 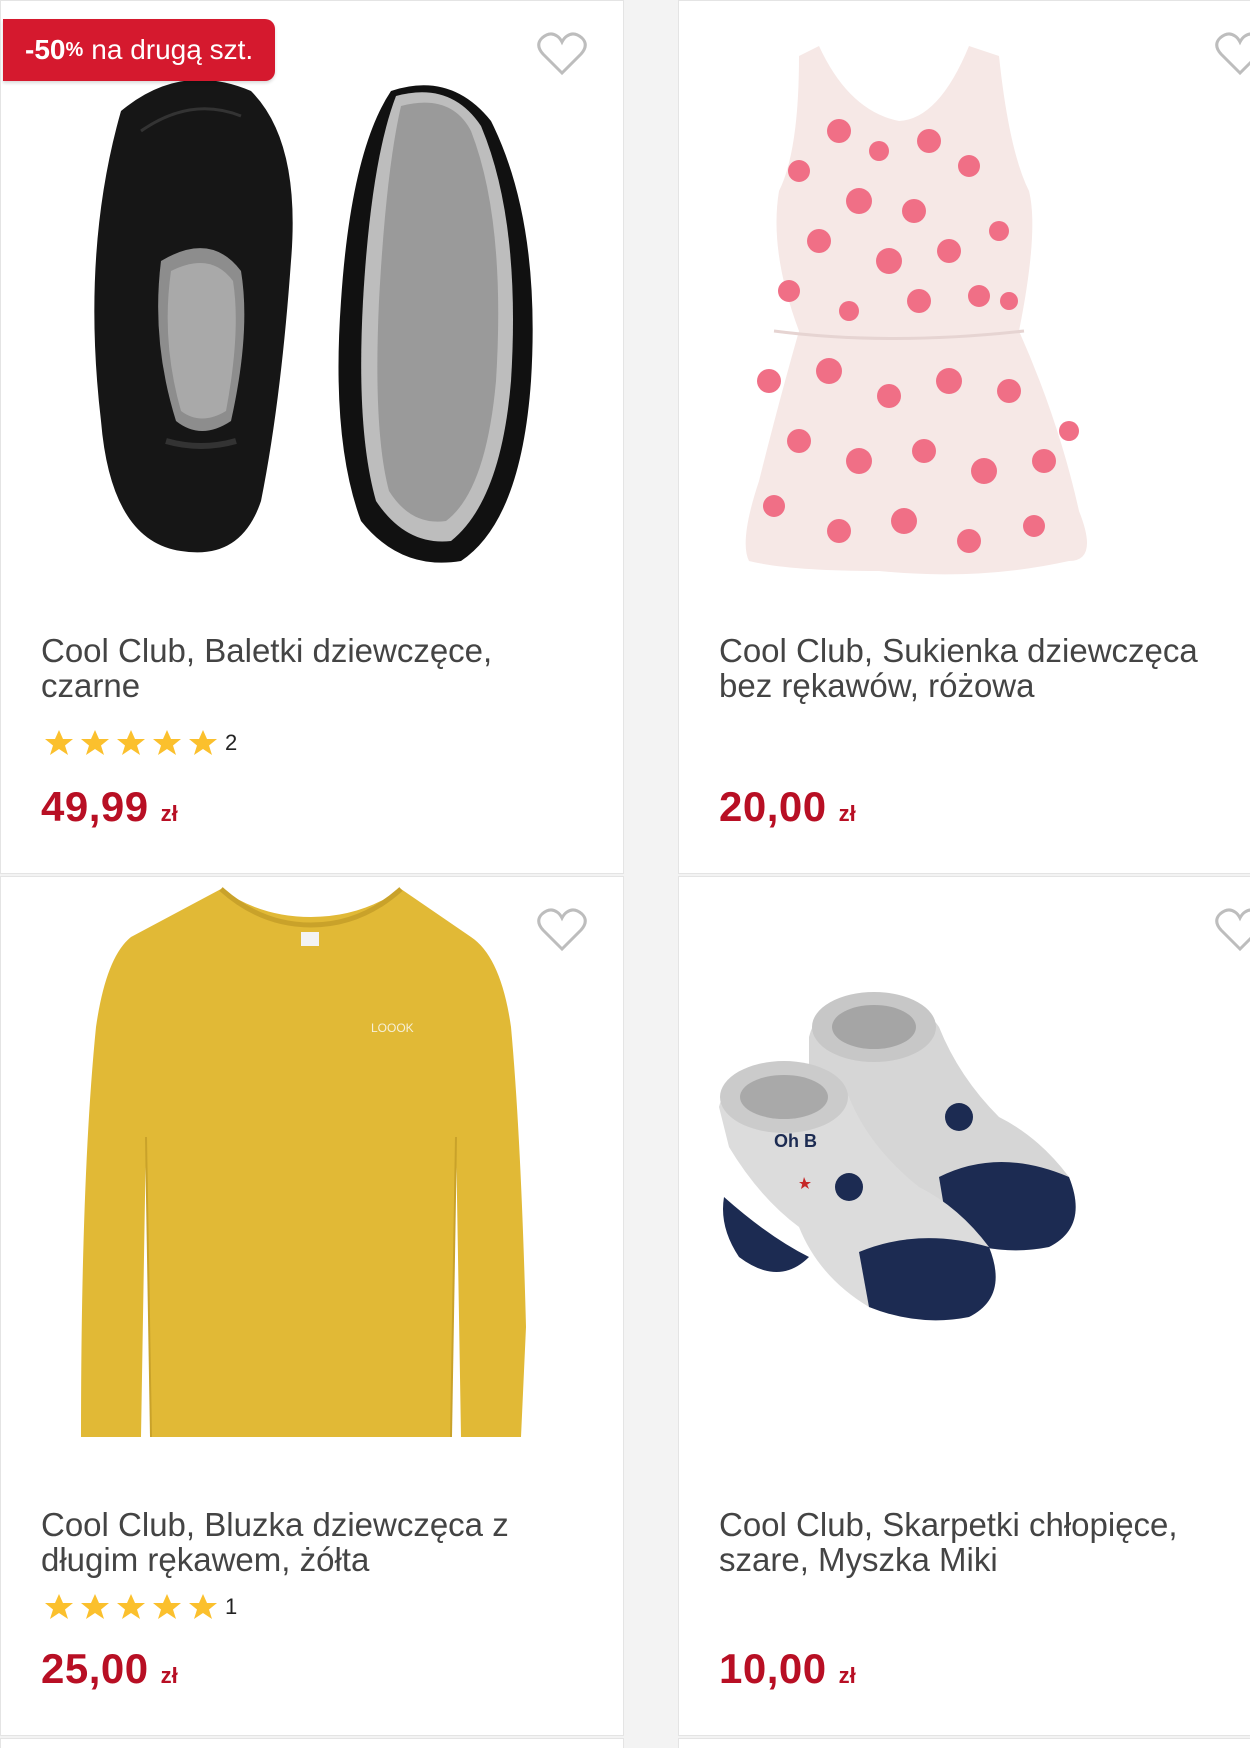 I want to click on rating: 2, so click(x=139, y=743).